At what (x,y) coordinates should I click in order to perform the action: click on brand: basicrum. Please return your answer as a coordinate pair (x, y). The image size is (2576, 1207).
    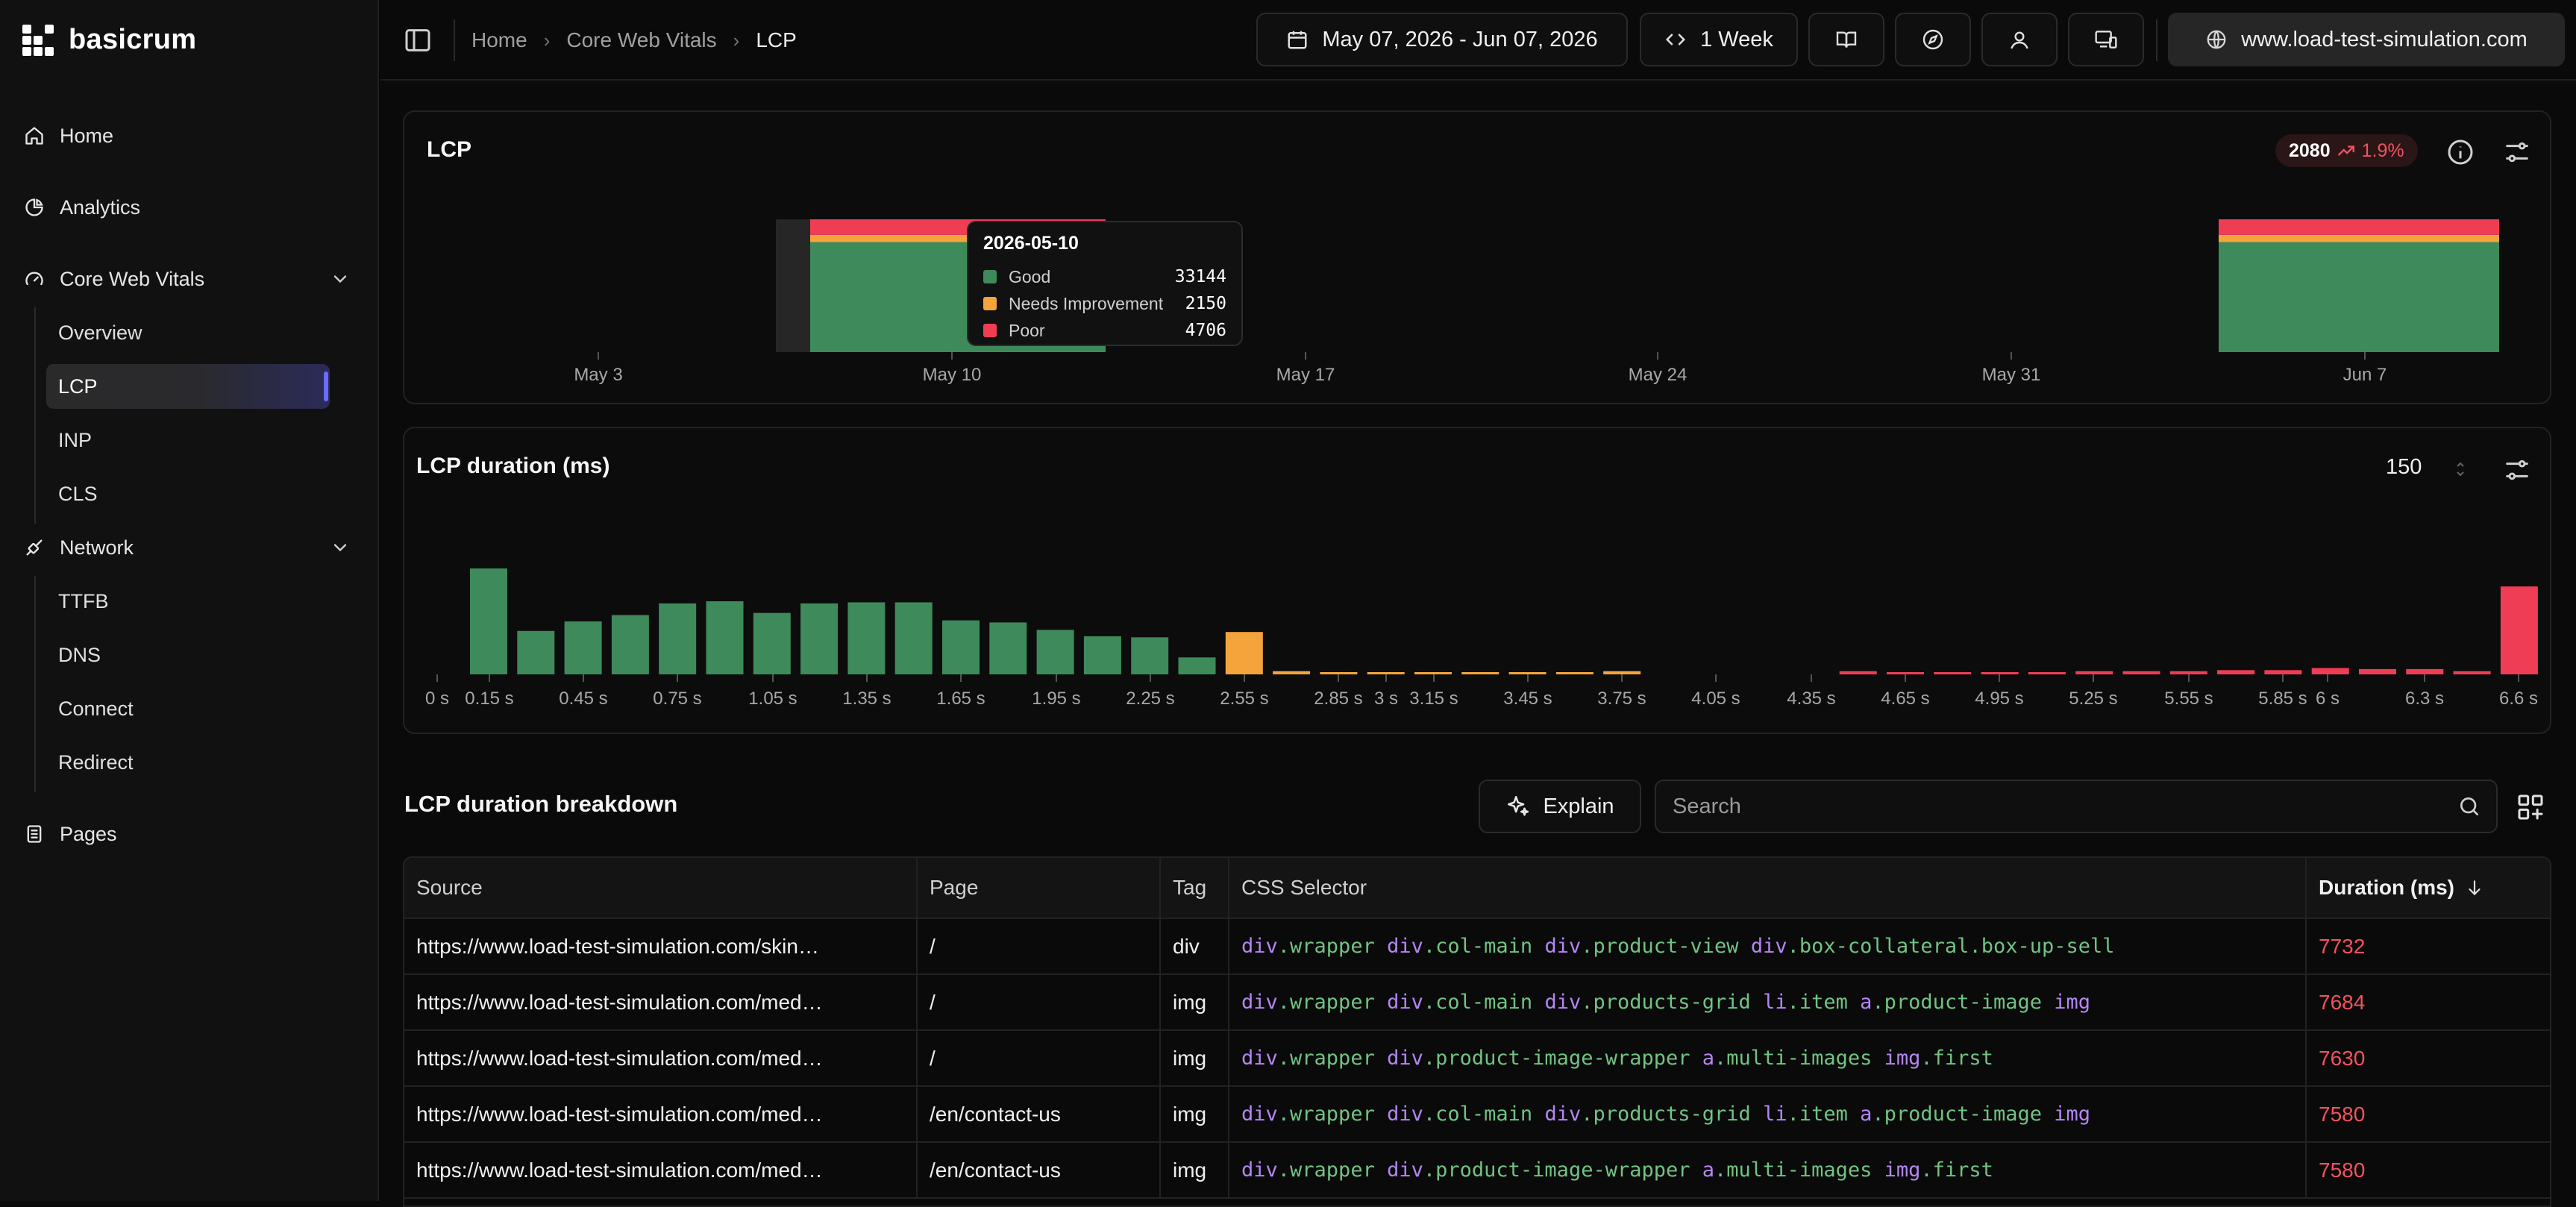
    Looking at the image, I should click on (109, 39).